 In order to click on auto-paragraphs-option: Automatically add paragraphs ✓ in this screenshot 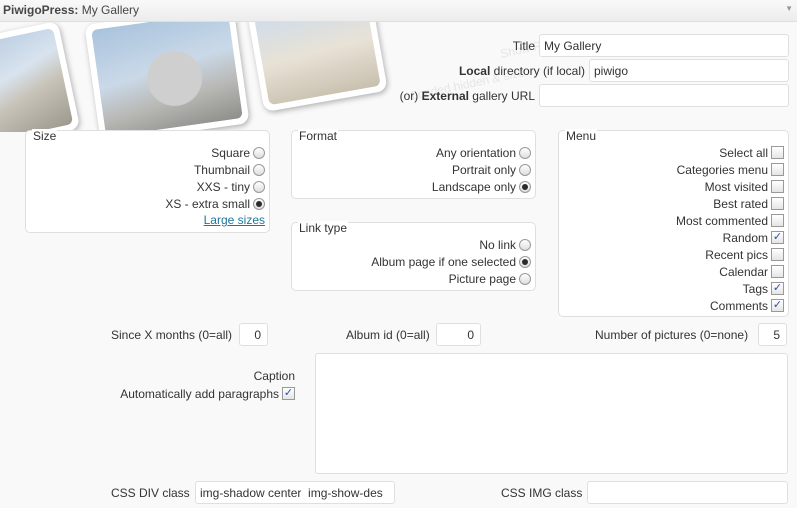, I will do `click(207, 393)`.